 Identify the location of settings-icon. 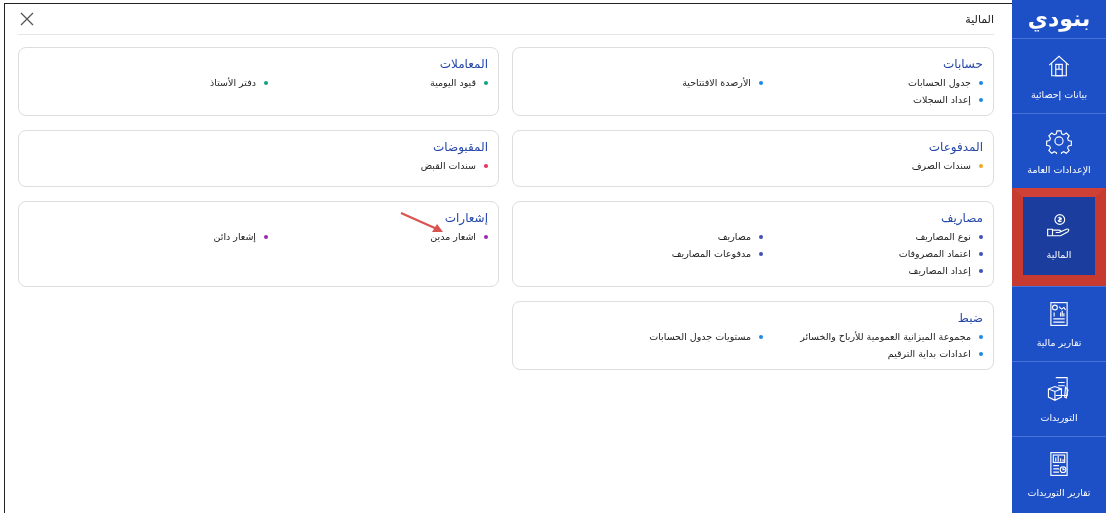
(1059, 140).